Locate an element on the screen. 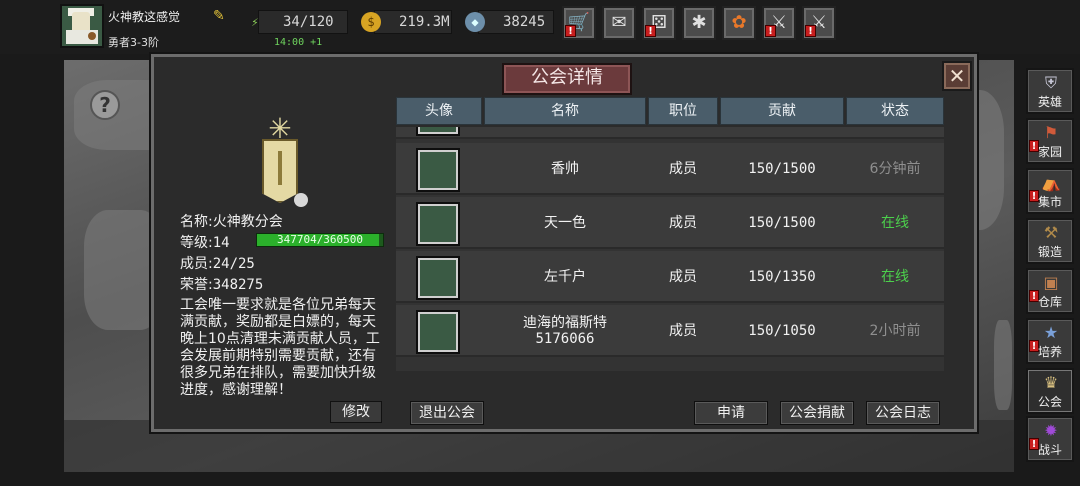  guild-honor-row: 荣誉:348275 is located at coordinates (221, 284).